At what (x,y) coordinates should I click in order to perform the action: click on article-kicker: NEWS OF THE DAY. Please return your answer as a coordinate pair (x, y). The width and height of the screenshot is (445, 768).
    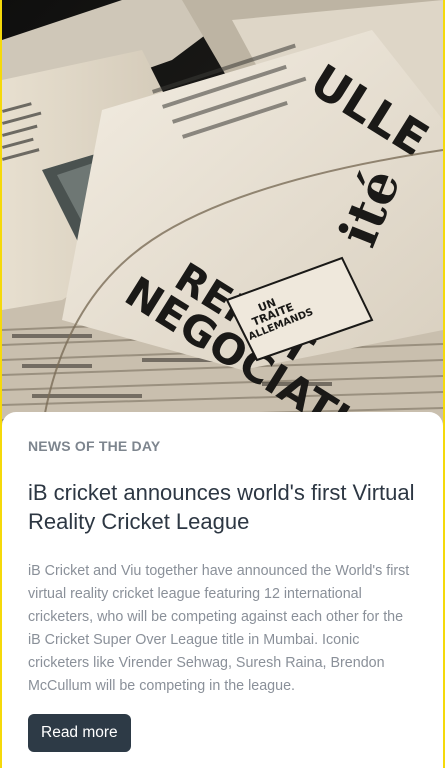
    Looking at the image, I should click on (94, 446).